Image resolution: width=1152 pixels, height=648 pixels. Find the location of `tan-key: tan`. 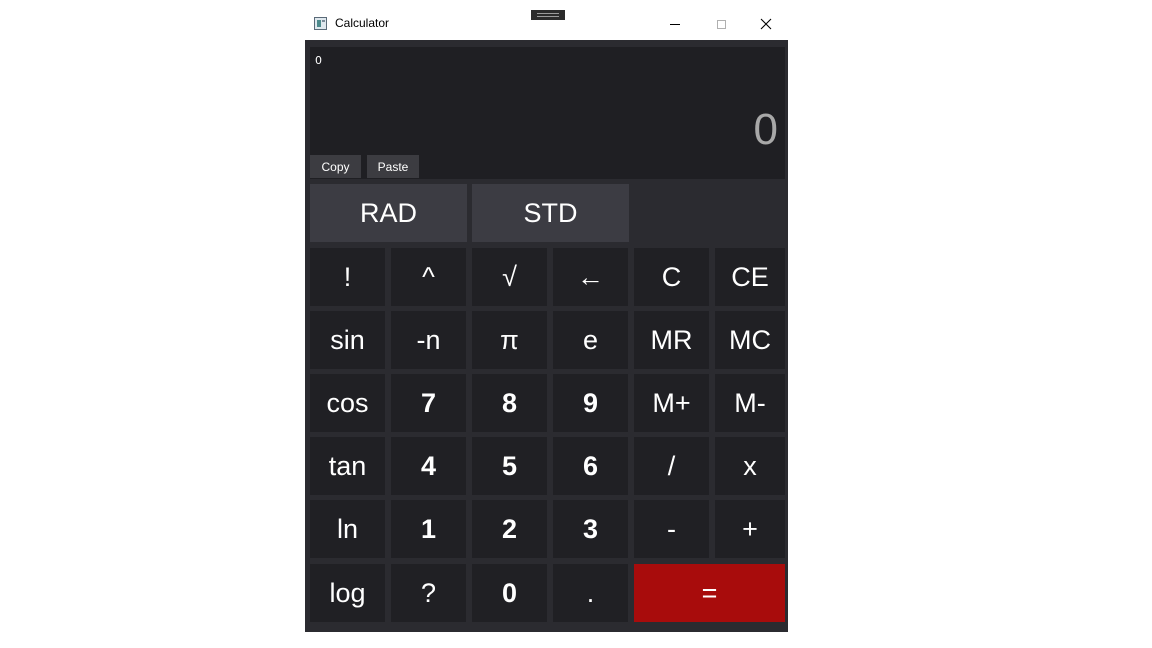

tan-key: tan is located at coordinates (347, 466).